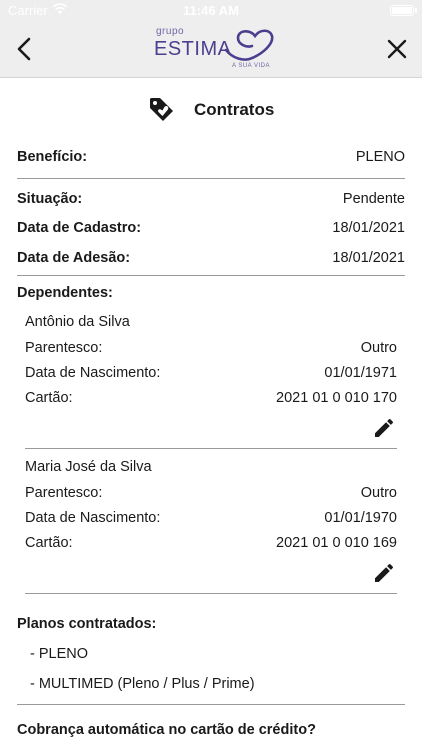 The width and height of the screenshot is (422, 750). I want to click on beneficio-label: Benefício:, so click(52, 157).